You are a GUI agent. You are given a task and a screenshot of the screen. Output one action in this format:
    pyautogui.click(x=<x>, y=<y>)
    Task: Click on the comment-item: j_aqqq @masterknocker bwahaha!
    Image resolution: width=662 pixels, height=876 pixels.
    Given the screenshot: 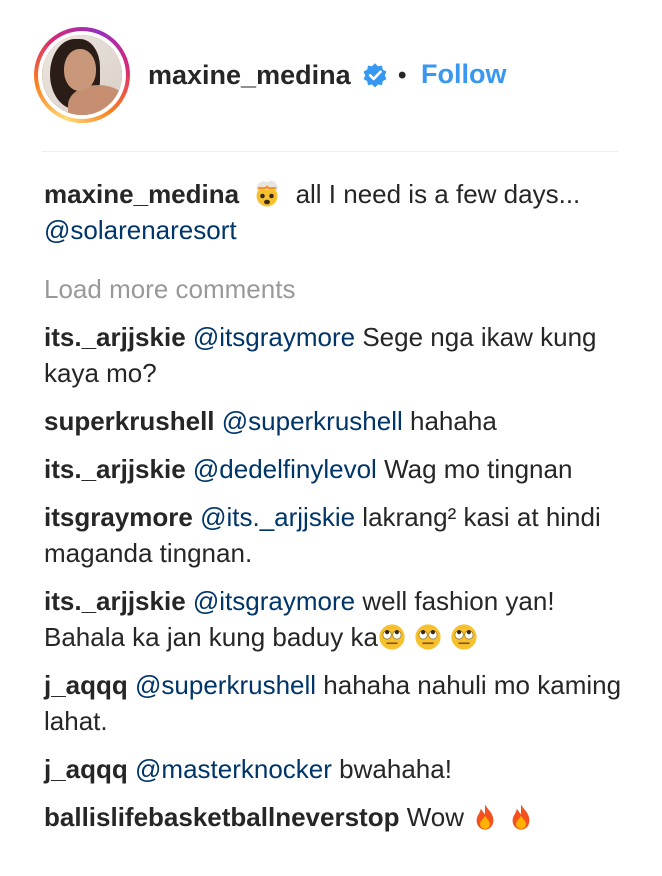 What is the action you would take?
    pyautogui.click(x=334, y=769)
    